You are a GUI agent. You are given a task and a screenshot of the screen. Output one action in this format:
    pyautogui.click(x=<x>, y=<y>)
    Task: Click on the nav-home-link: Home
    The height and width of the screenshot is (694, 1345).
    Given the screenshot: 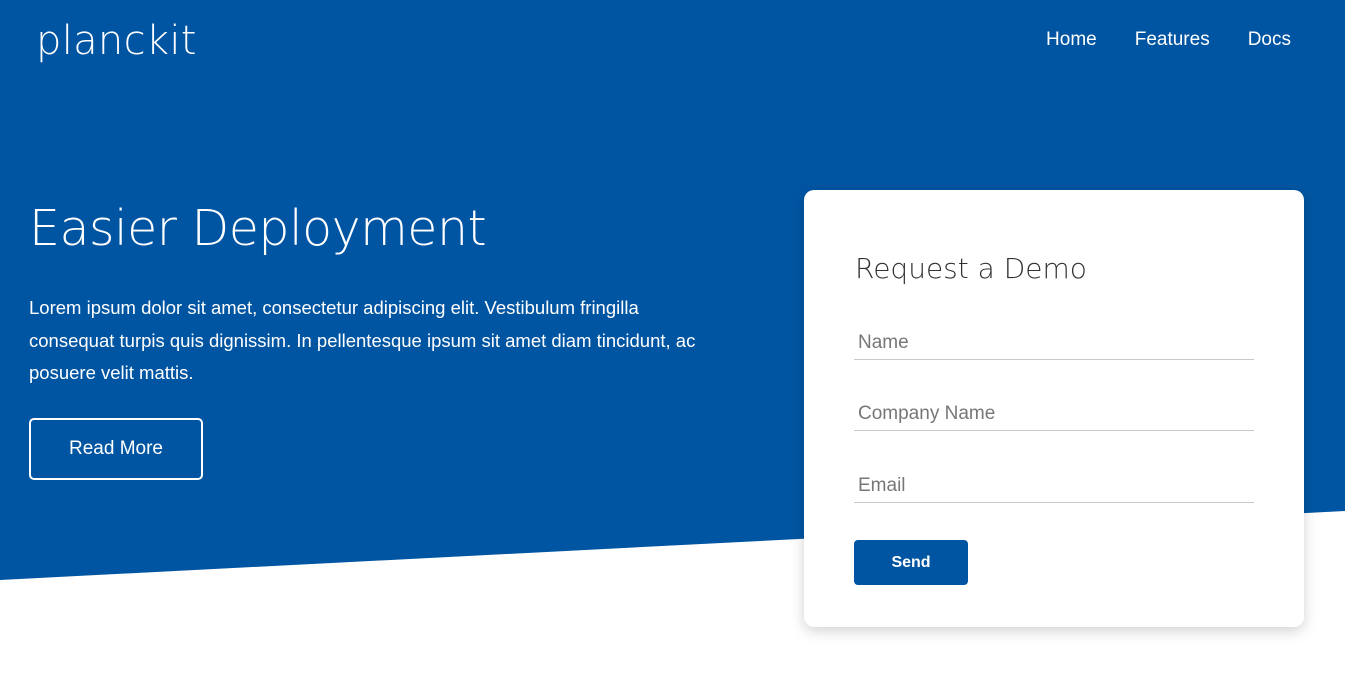 What is the action you would take?
    pyautogui.click(x=1071, y=40)
    